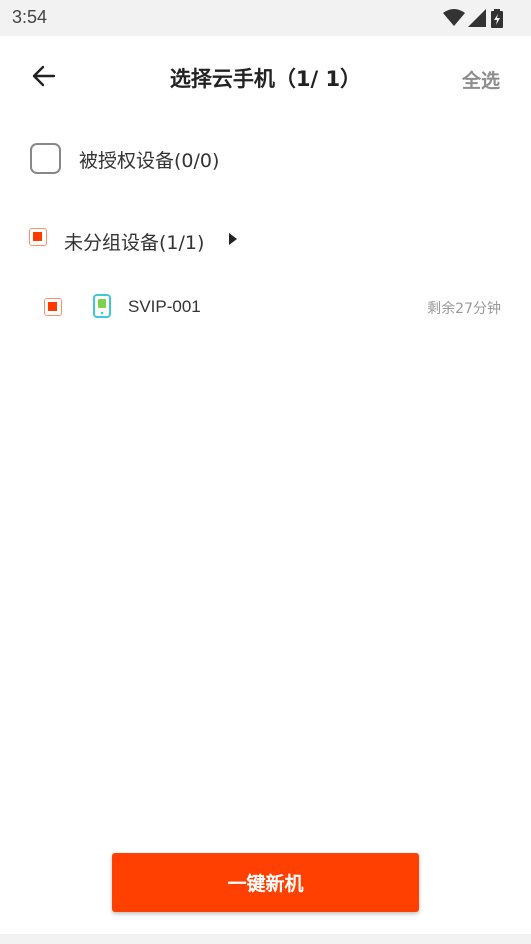 Image resolution: width=531 pixels, height=944 pixels. I want to click on device-remaining-time: 剩余27分钟, so click(464, 309).